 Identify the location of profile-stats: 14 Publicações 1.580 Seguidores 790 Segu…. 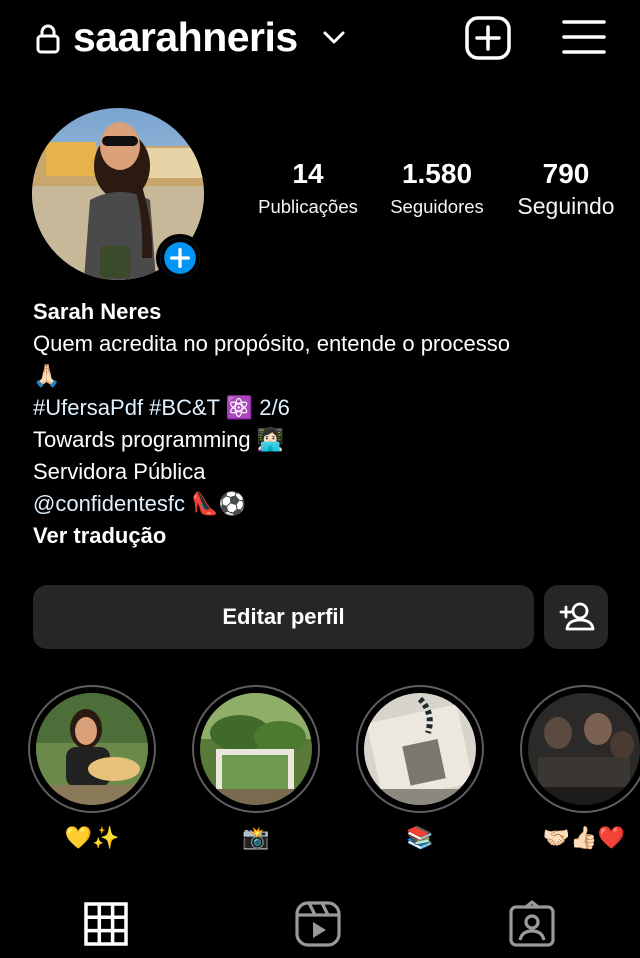
(438, 193).